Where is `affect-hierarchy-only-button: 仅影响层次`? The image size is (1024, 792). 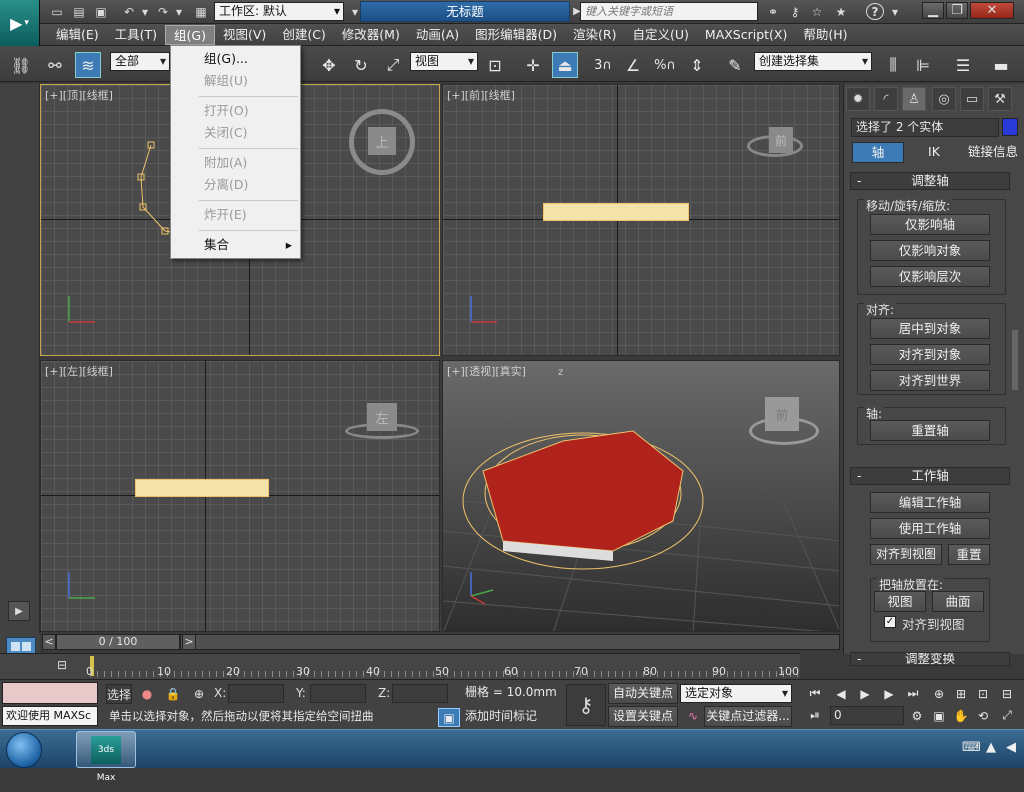
affect-hierarchy-only-button: 仅影响层次 is located at coordinates (930, 276).